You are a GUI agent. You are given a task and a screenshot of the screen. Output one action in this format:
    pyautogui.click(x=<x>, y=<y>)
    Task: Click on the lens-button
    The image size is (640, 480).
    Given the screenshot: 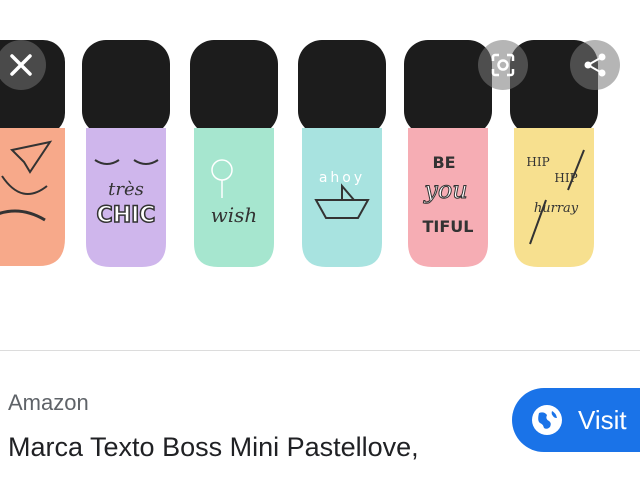 What is the action you would take?
    pyautogui.click(x=503, y=65)
    